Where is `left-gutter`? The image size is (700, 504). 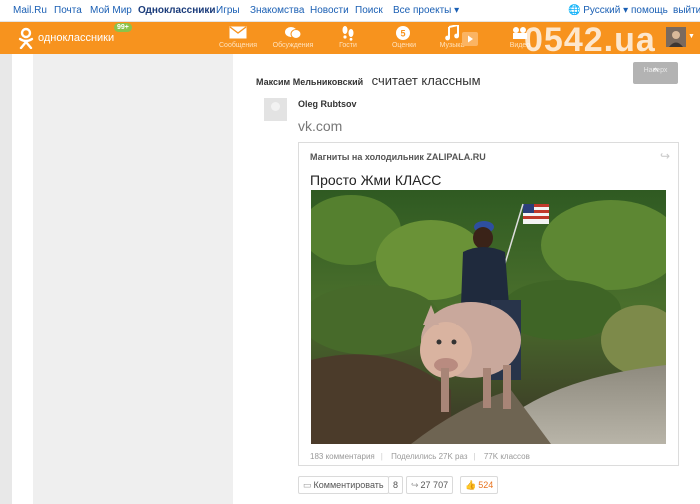 left-gutter is located at coordinates (6, 279).